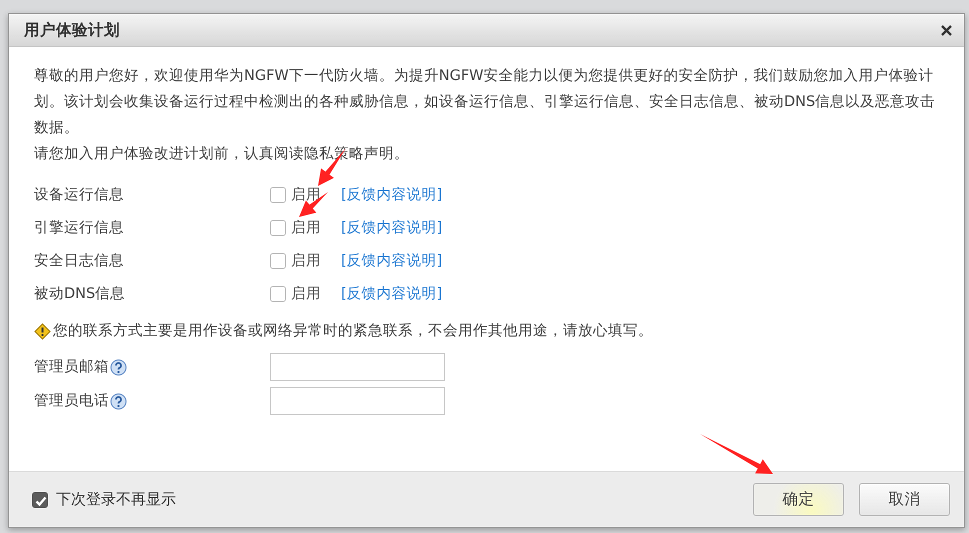 The image size is (969, 533). Describe the element at coordinates (353, 331) in the screenshot. I see `contact-note: 您的联系方式主要是用作设备或网络异常时的紧急联系，不会用作其他用途，请放心填写。` at that location.